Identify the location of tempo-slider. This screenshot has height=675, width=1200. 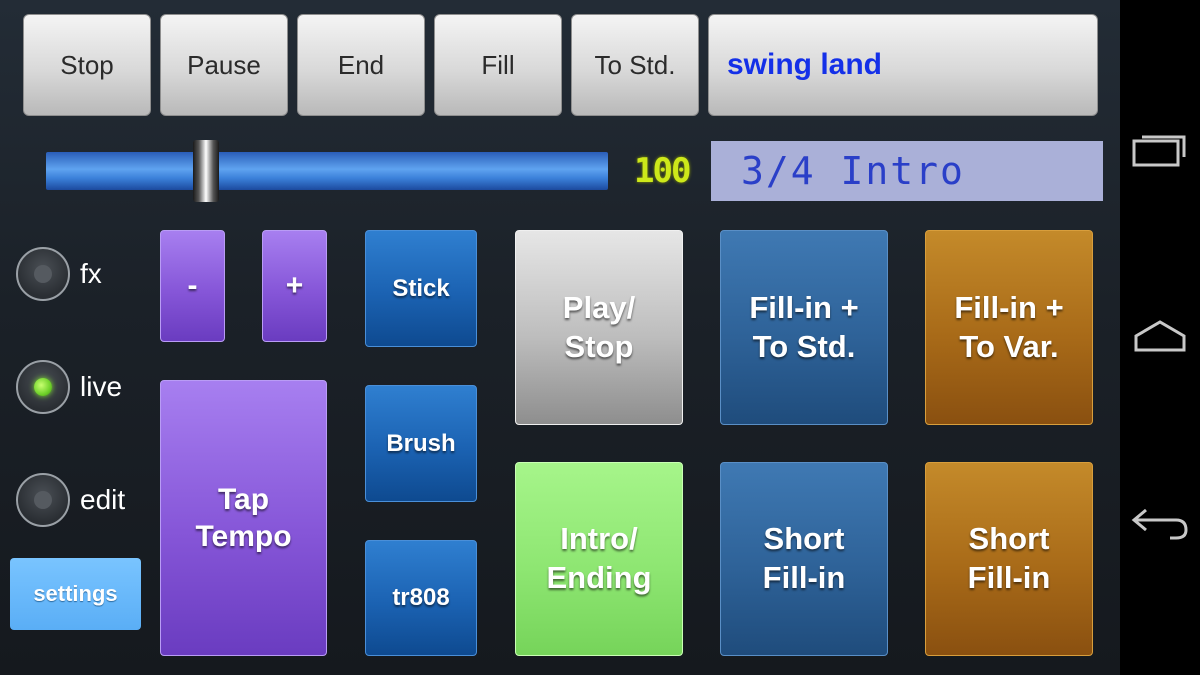
(327, 171).